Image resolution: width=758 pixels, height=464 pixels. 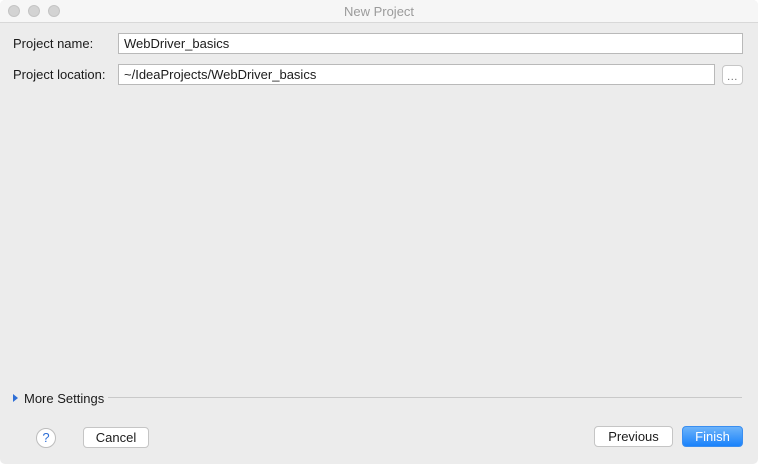 What do you see at coordinates (712, 436) in the screenshot?
I see `finish-button: Finish` at bounding box center [712, 436].